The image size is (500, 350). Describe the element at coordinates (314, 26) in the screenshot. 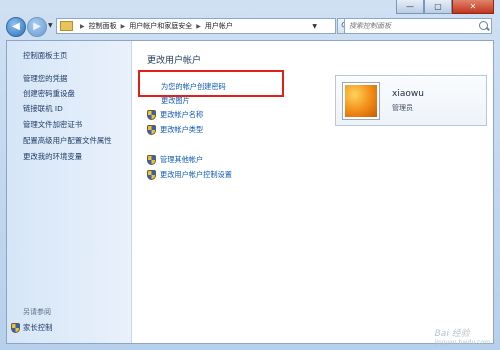

I see `address-dropdown-icon: ▼` at that location.